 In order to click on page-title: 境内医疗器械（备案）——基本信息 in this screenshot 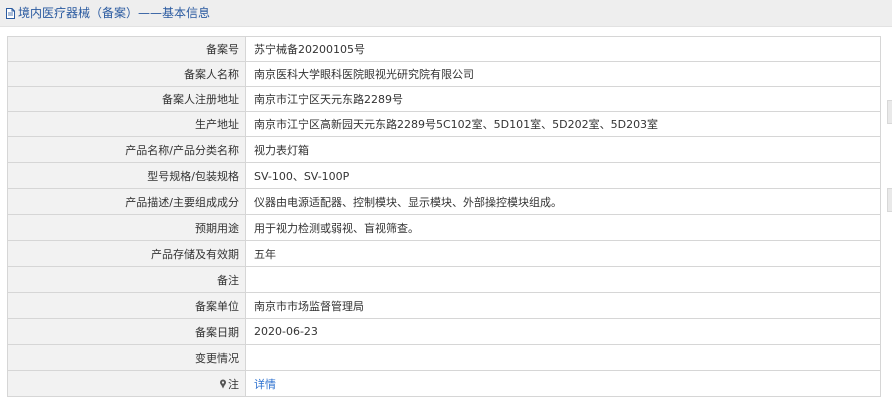, I will do `click(108, 13)`.